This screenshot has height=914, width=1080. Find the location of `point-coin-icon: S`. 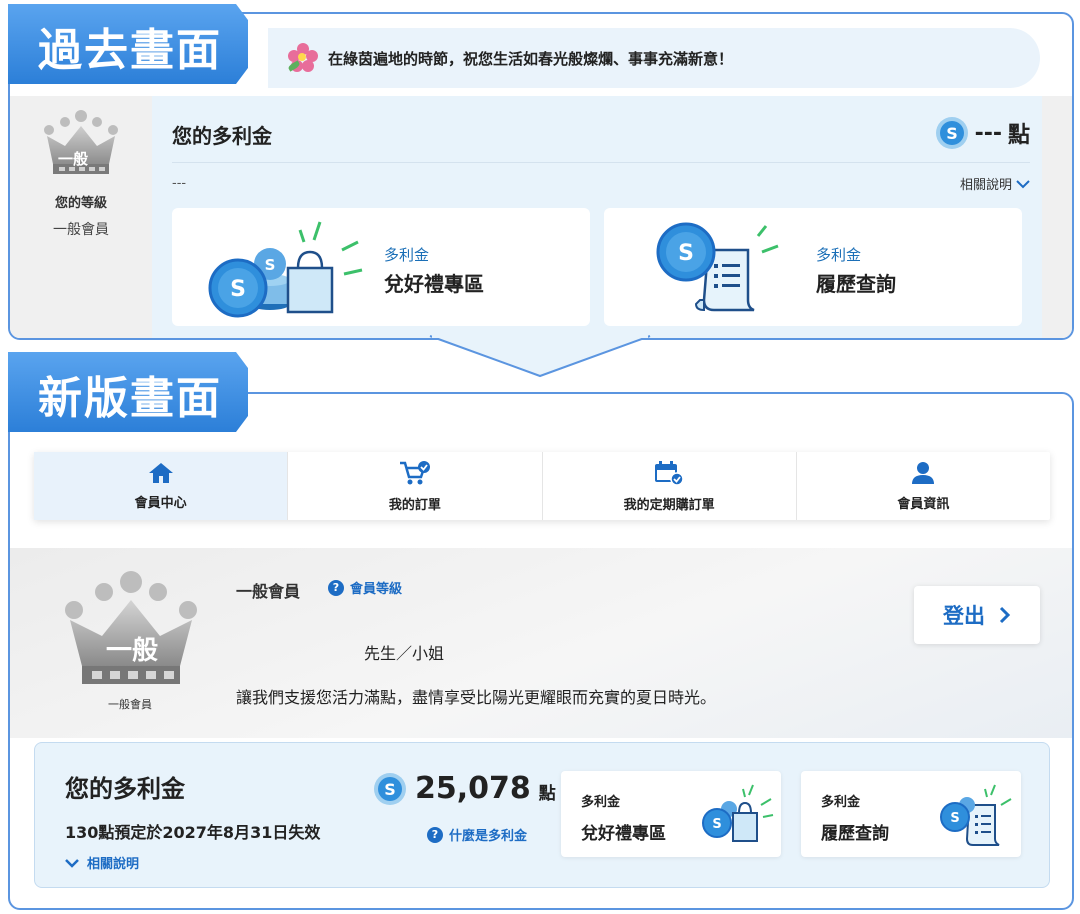

point-coin-icon: S is located at coordinates (390, 788).